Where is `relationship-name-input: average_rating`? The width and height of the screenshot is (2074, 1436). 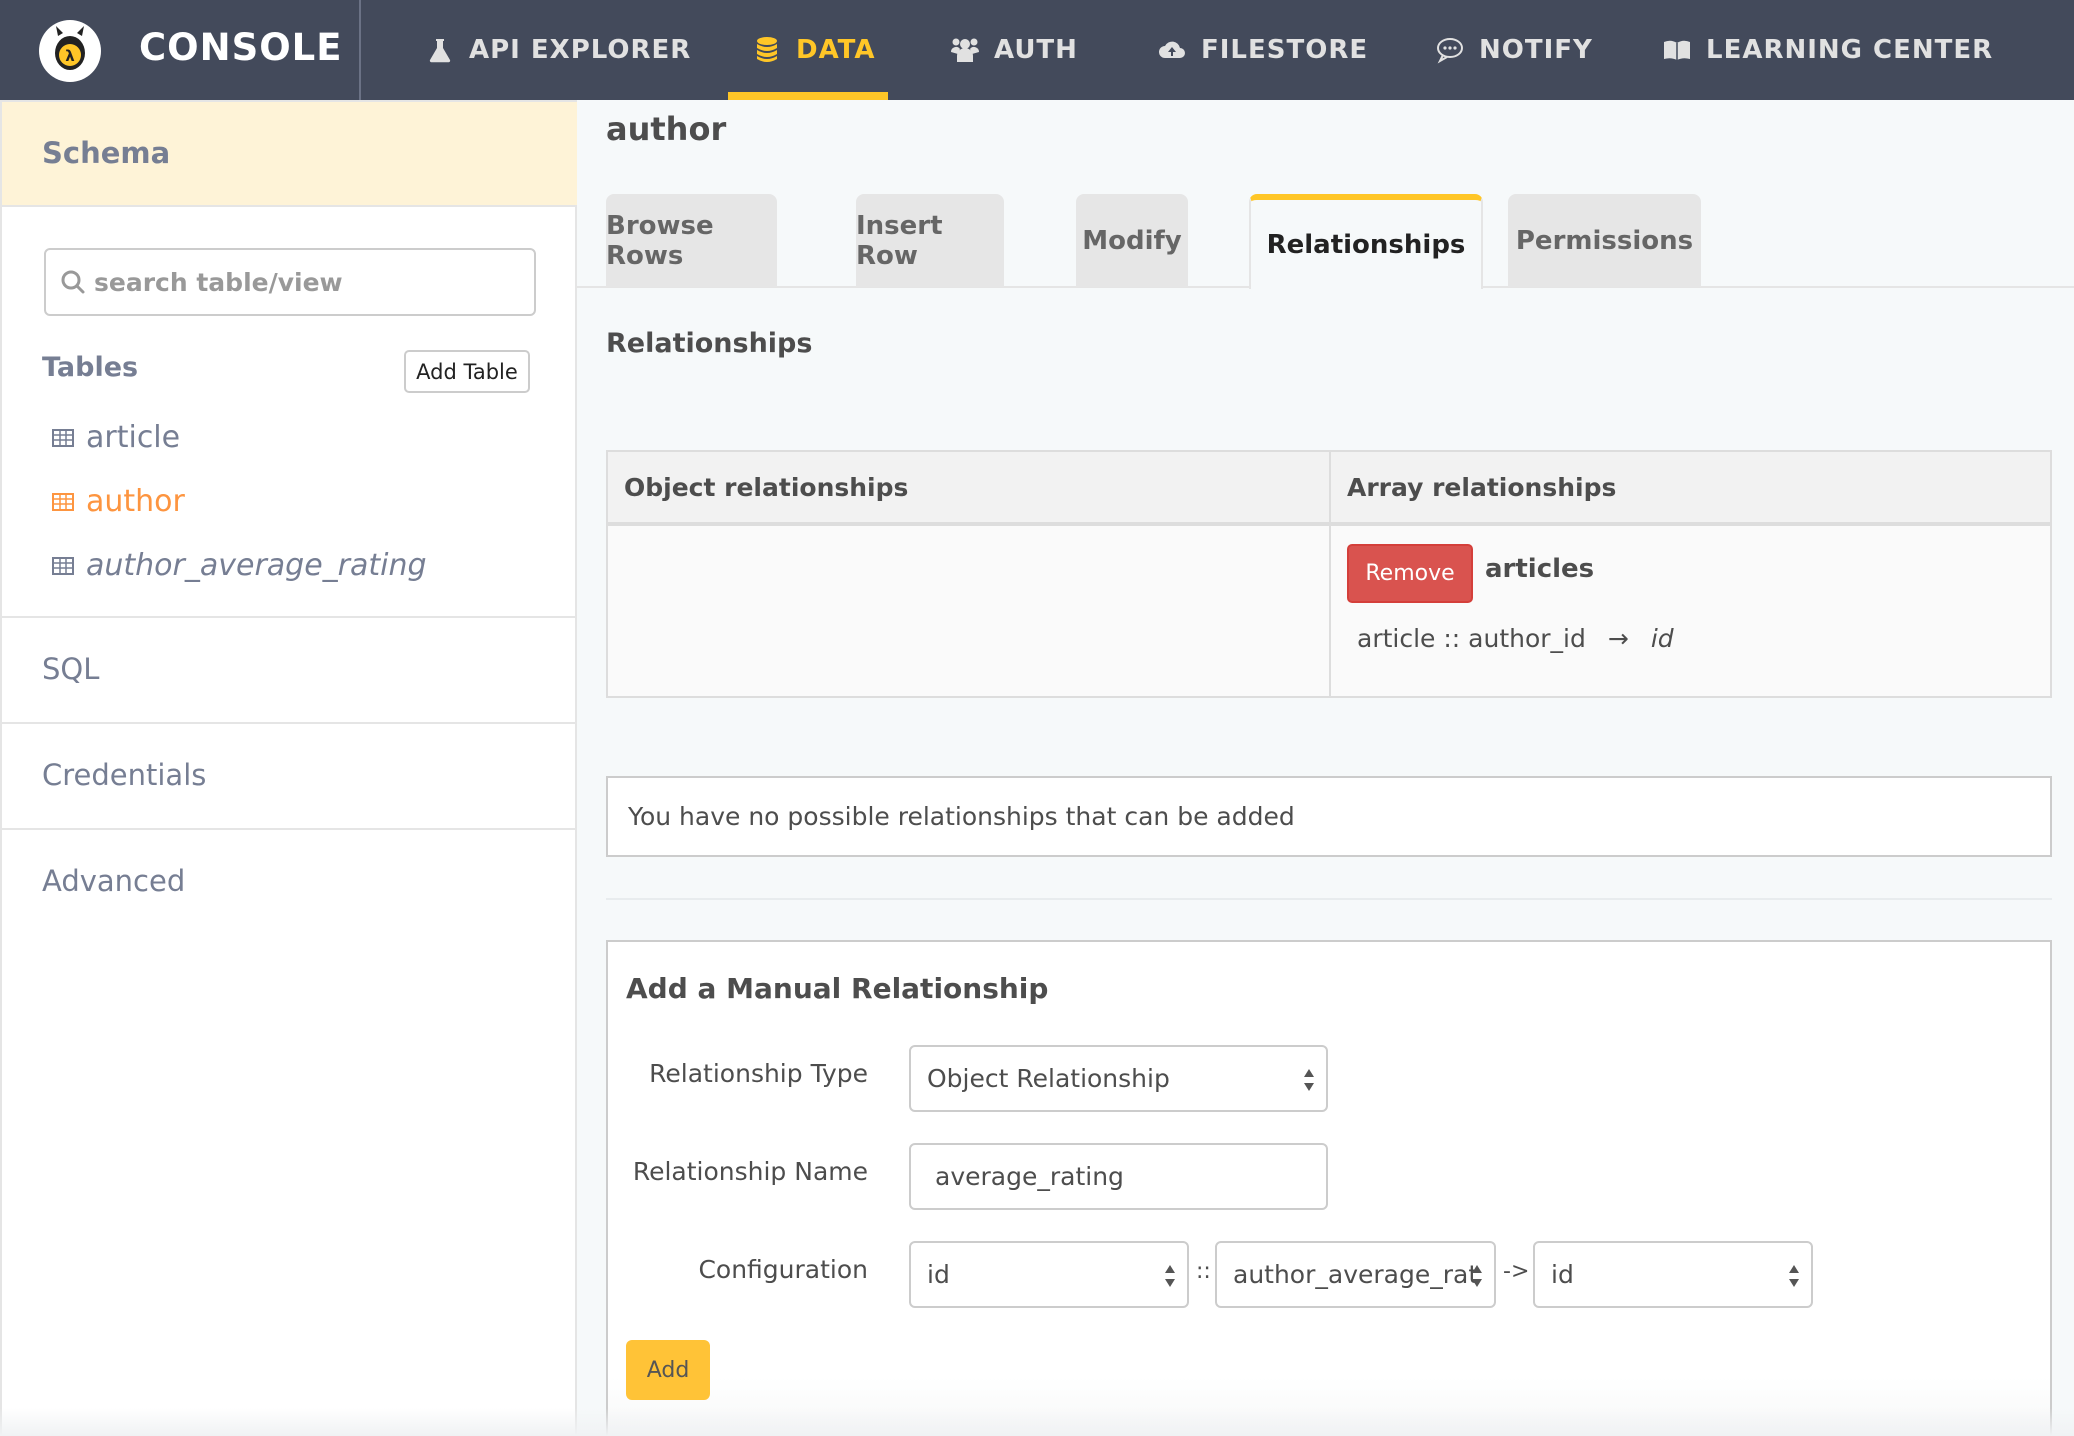 relationship-name-input: average_rating is located at coordinates (1118, 1176).